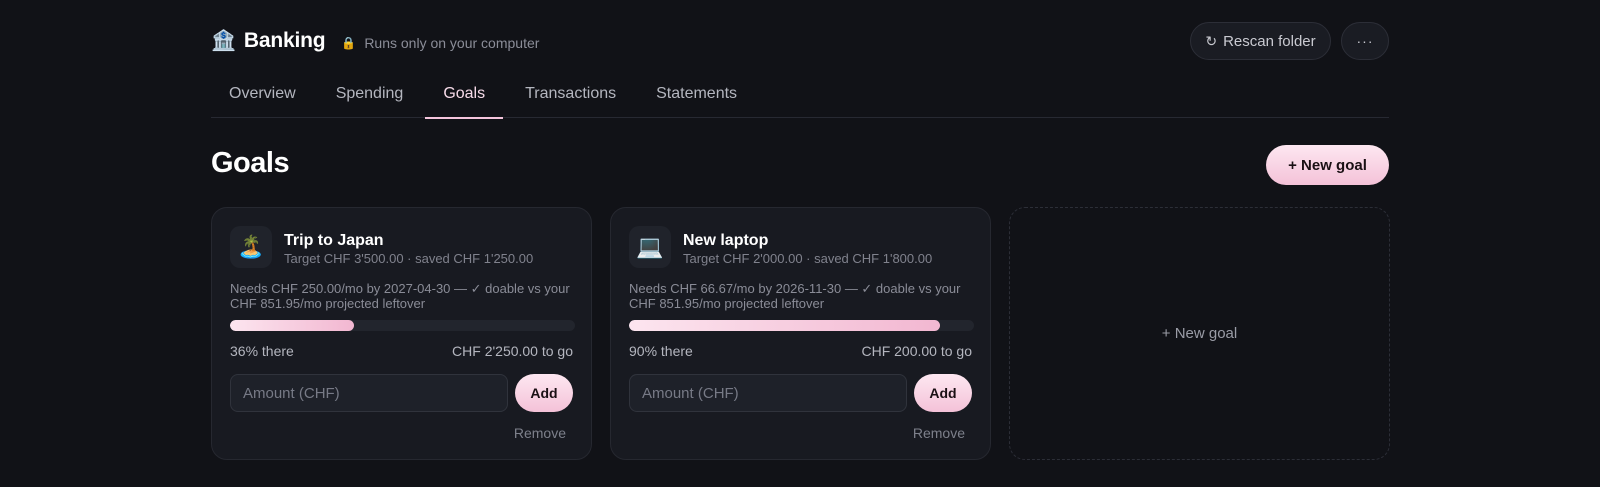 Image resolution: width=1600 pixels, height=487 pixels. I want to click on island-icon: 🏝️, so click(251, 247).